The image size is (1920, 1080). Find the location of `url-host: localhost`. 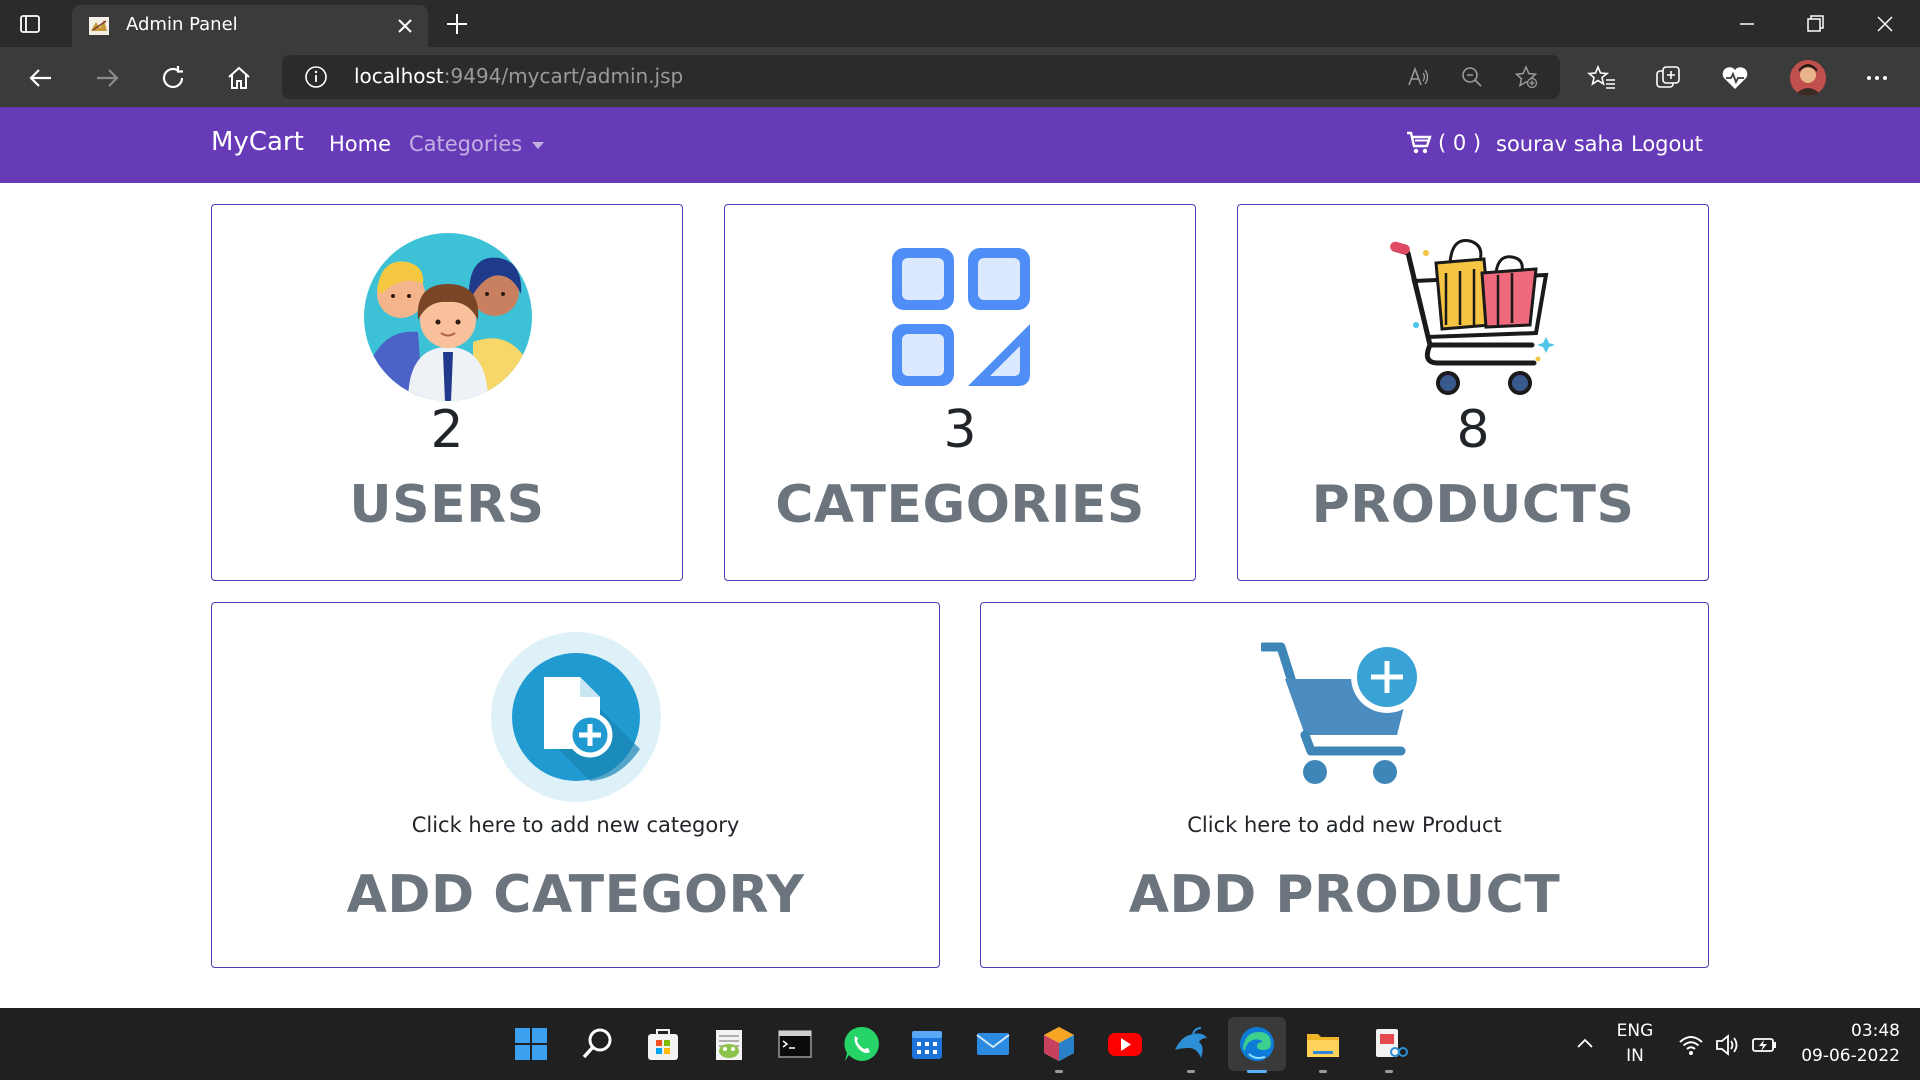

url-host: localhost is located at coordinates (399, 76).